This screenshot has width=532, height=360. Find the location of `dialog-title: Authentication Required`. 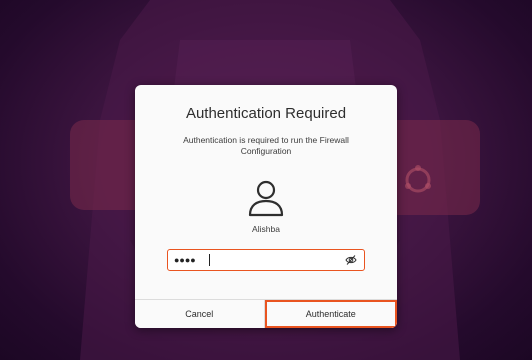

dialog-title: Authentication Required is located at coordinates (266, 113).